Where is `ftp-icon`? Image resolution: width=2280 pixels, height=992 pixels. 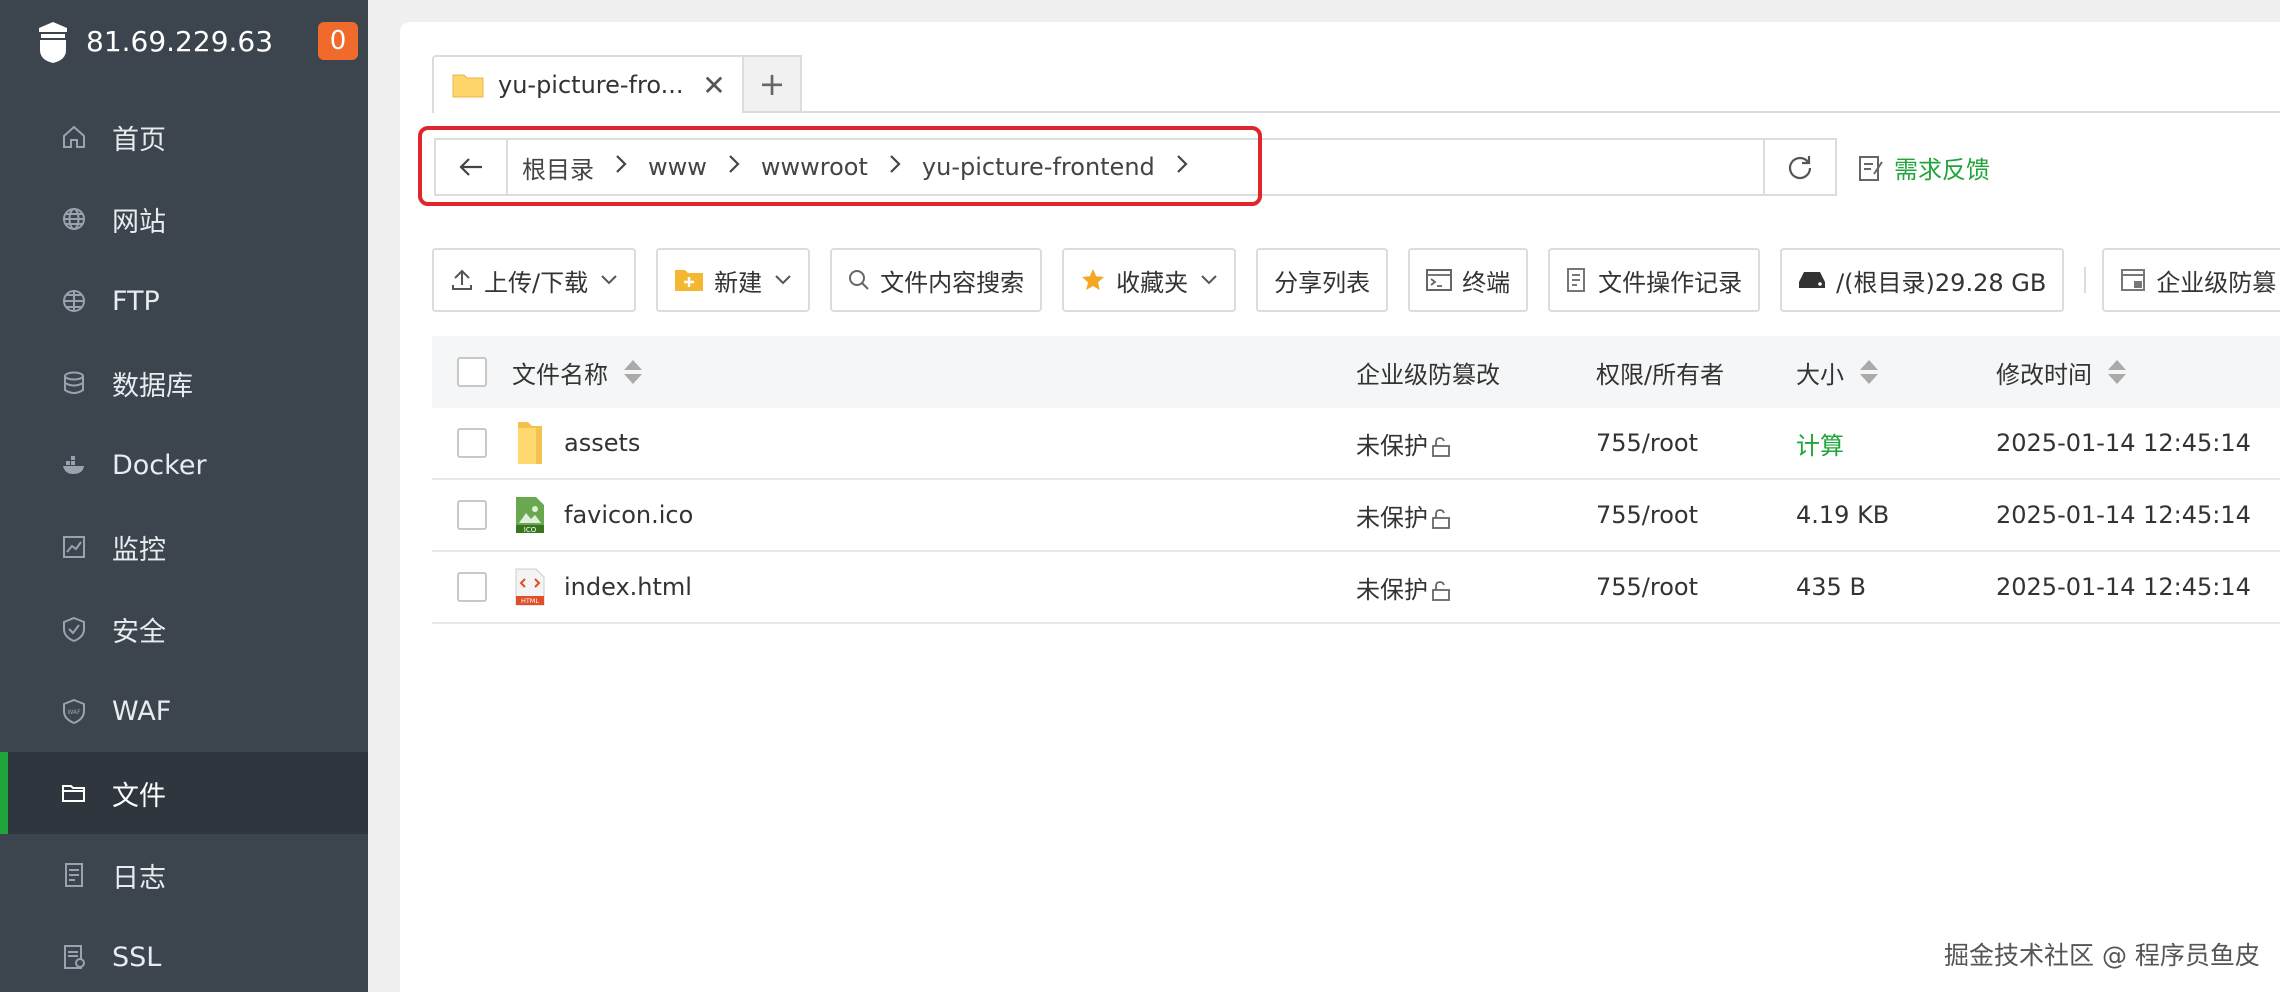 ftp-icon is located at coordinates (74, 301).